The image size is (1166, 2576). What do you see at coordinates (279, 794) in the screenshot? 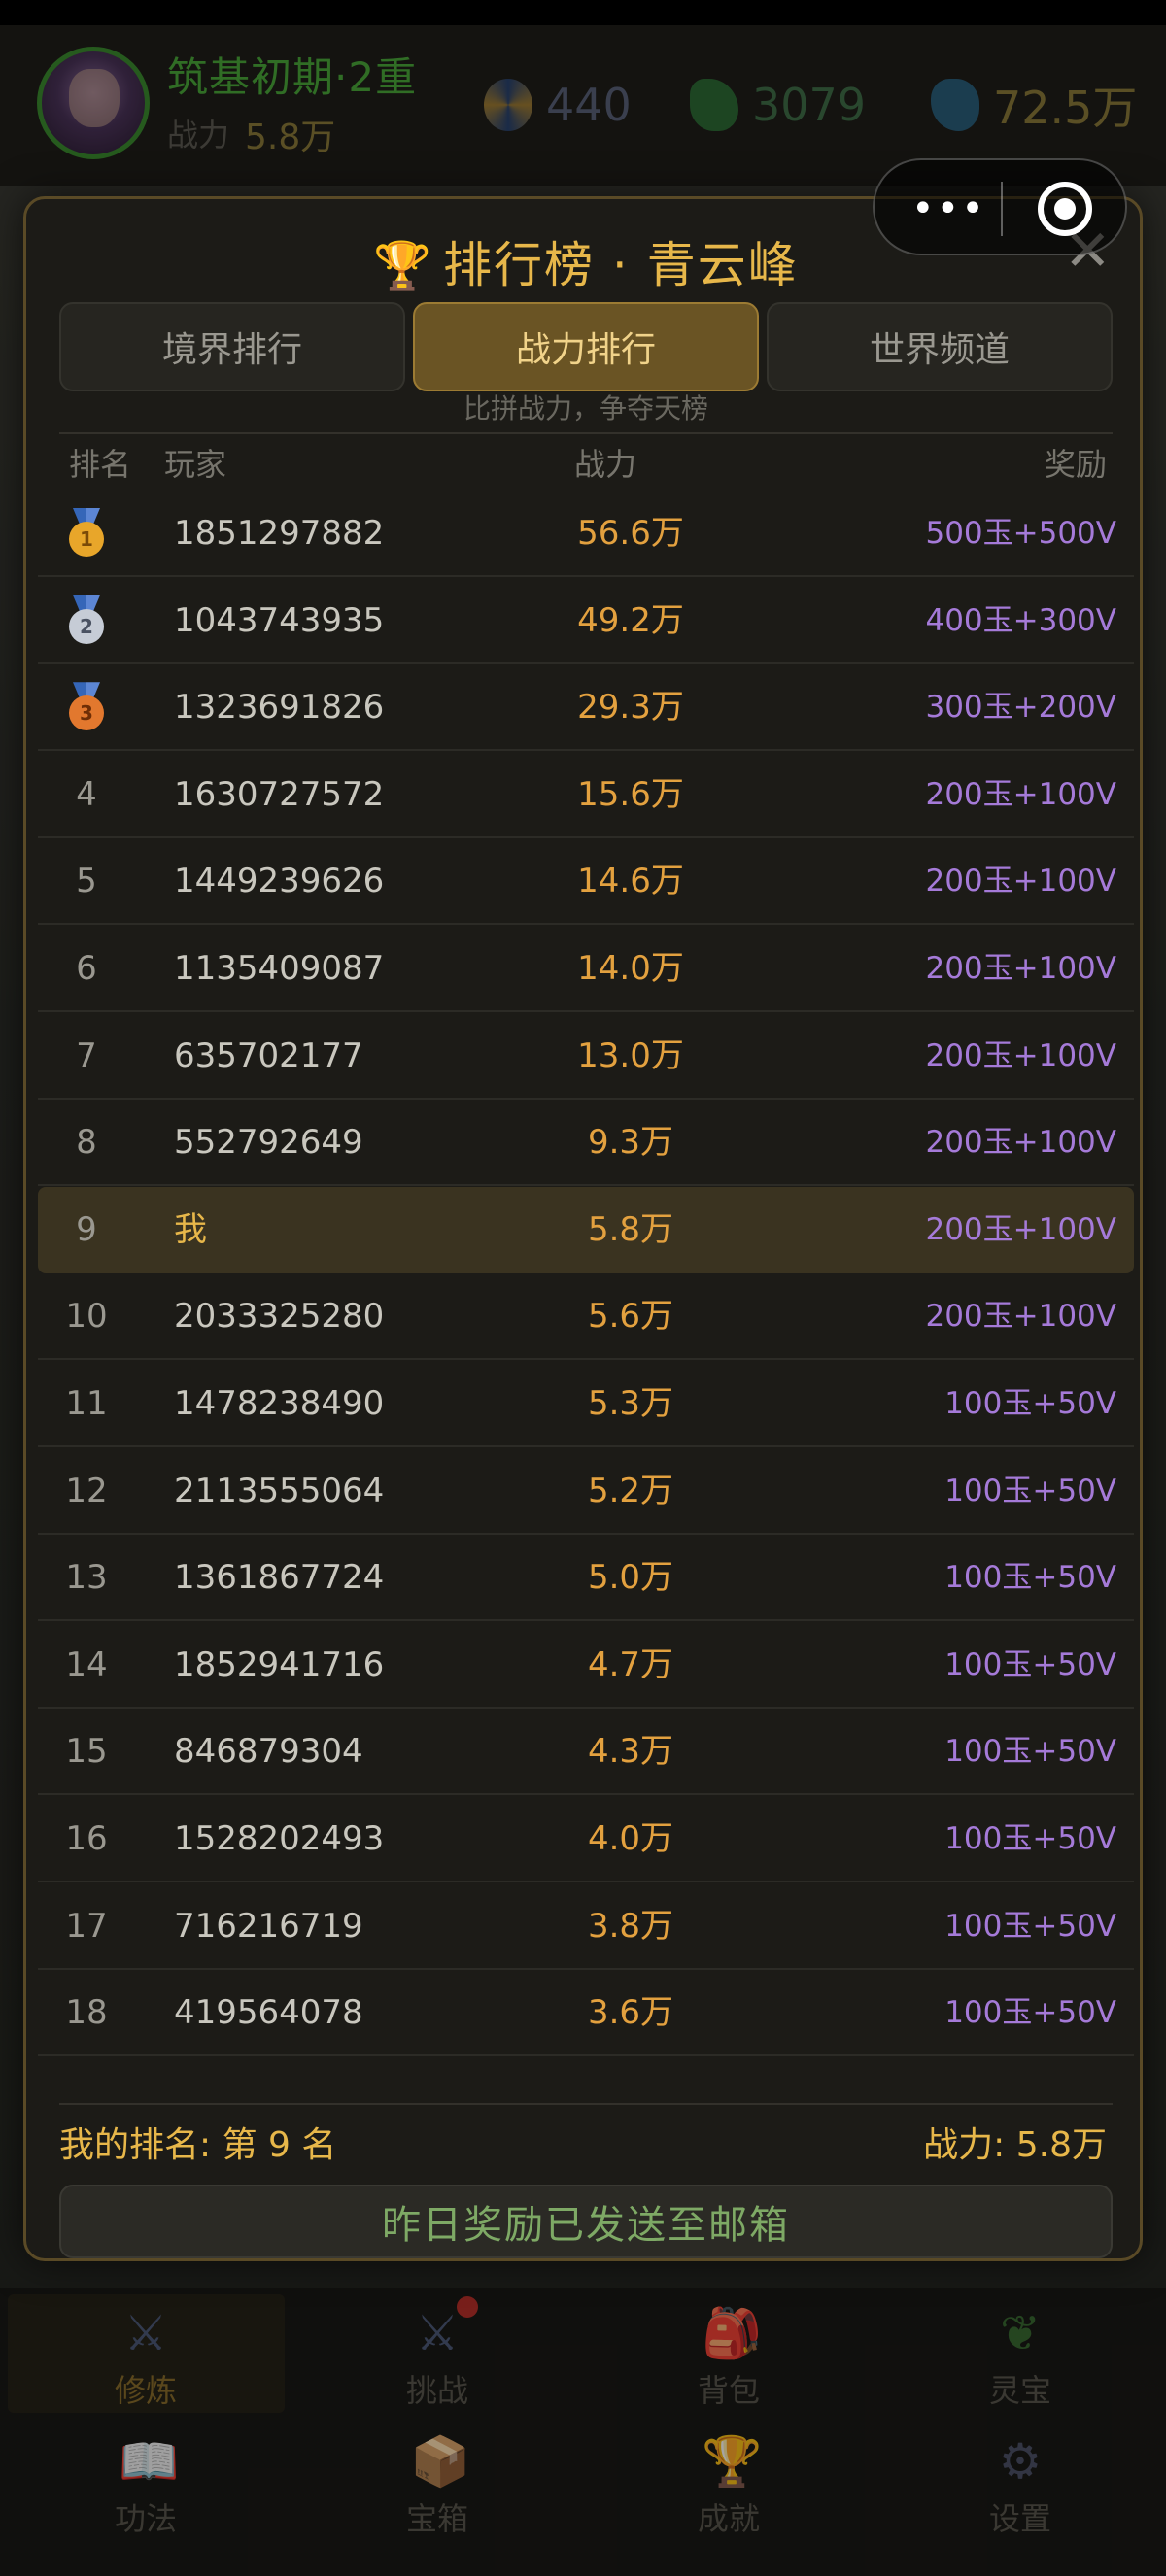
I see `player-name: 1630727572` at bounding box center [279, 794].